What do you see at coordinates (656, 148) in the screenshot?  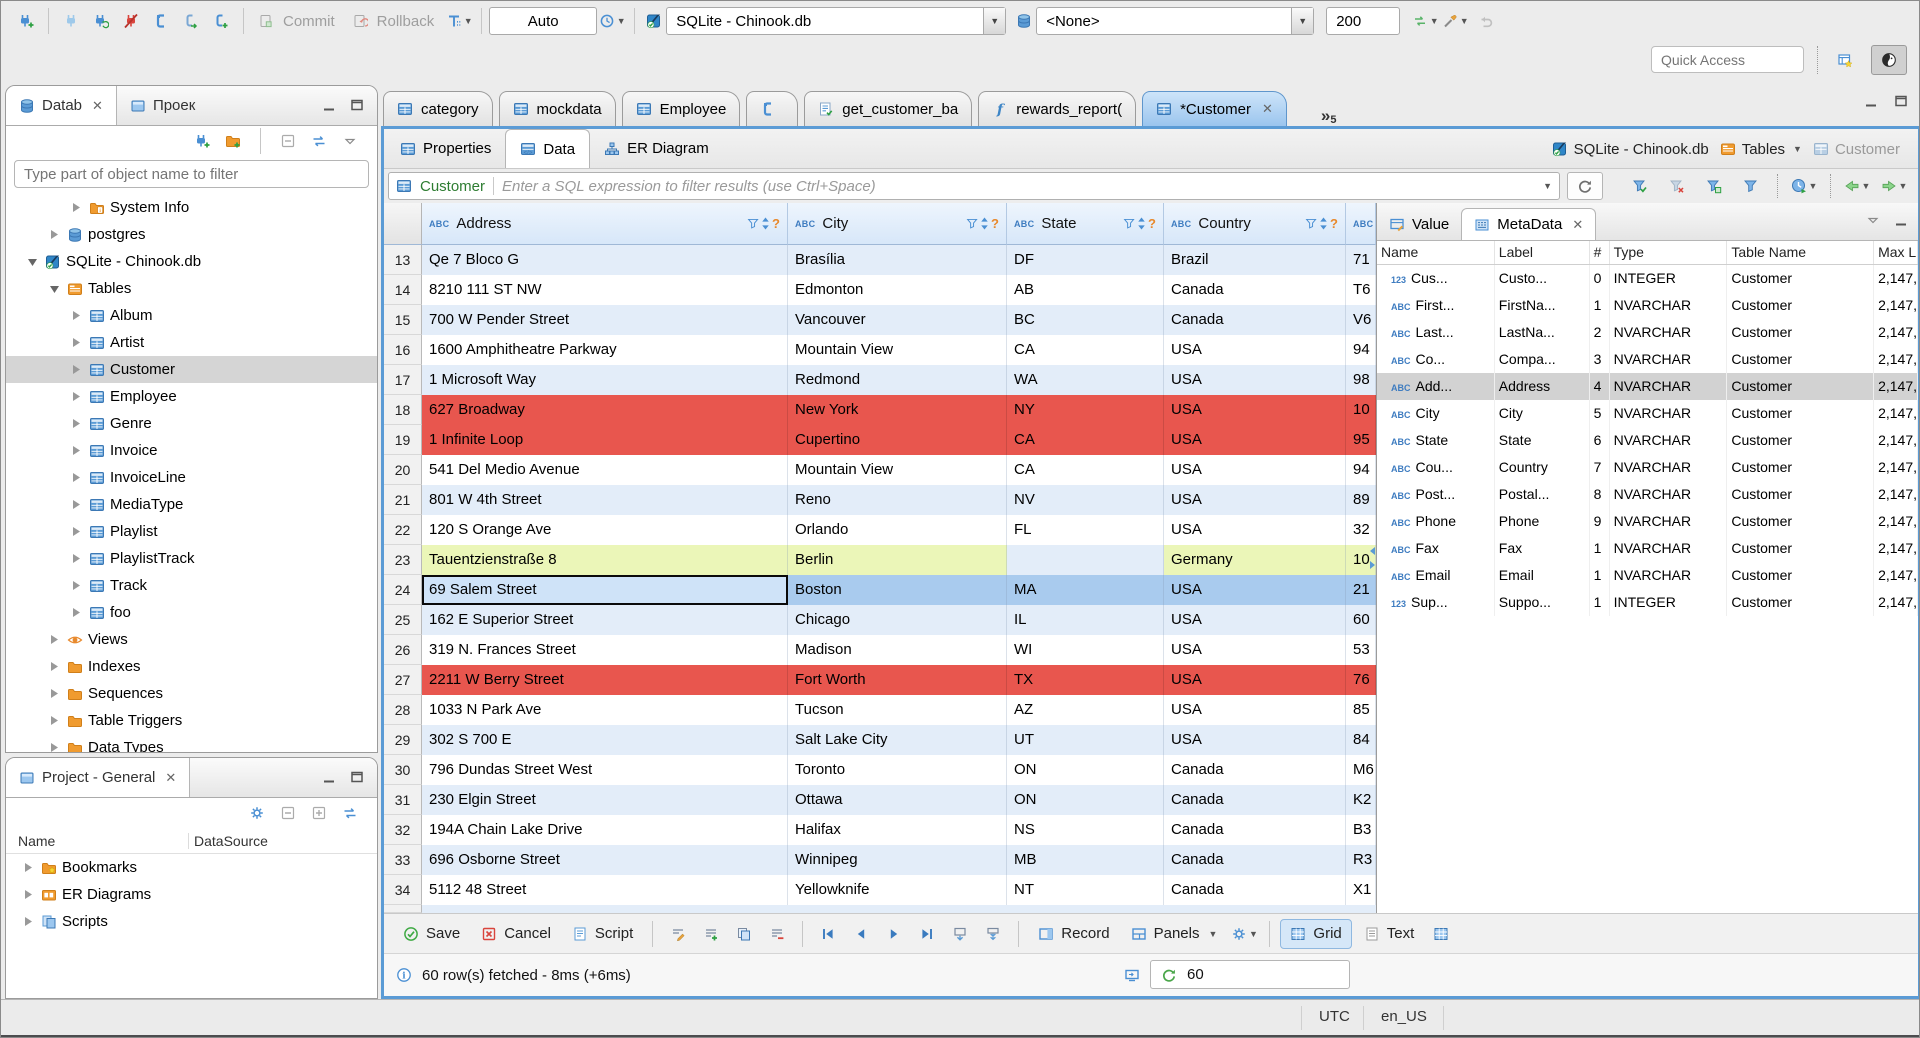 I see `subtab-er-diagram: ER Diagram` at bounding box center [656, 148].